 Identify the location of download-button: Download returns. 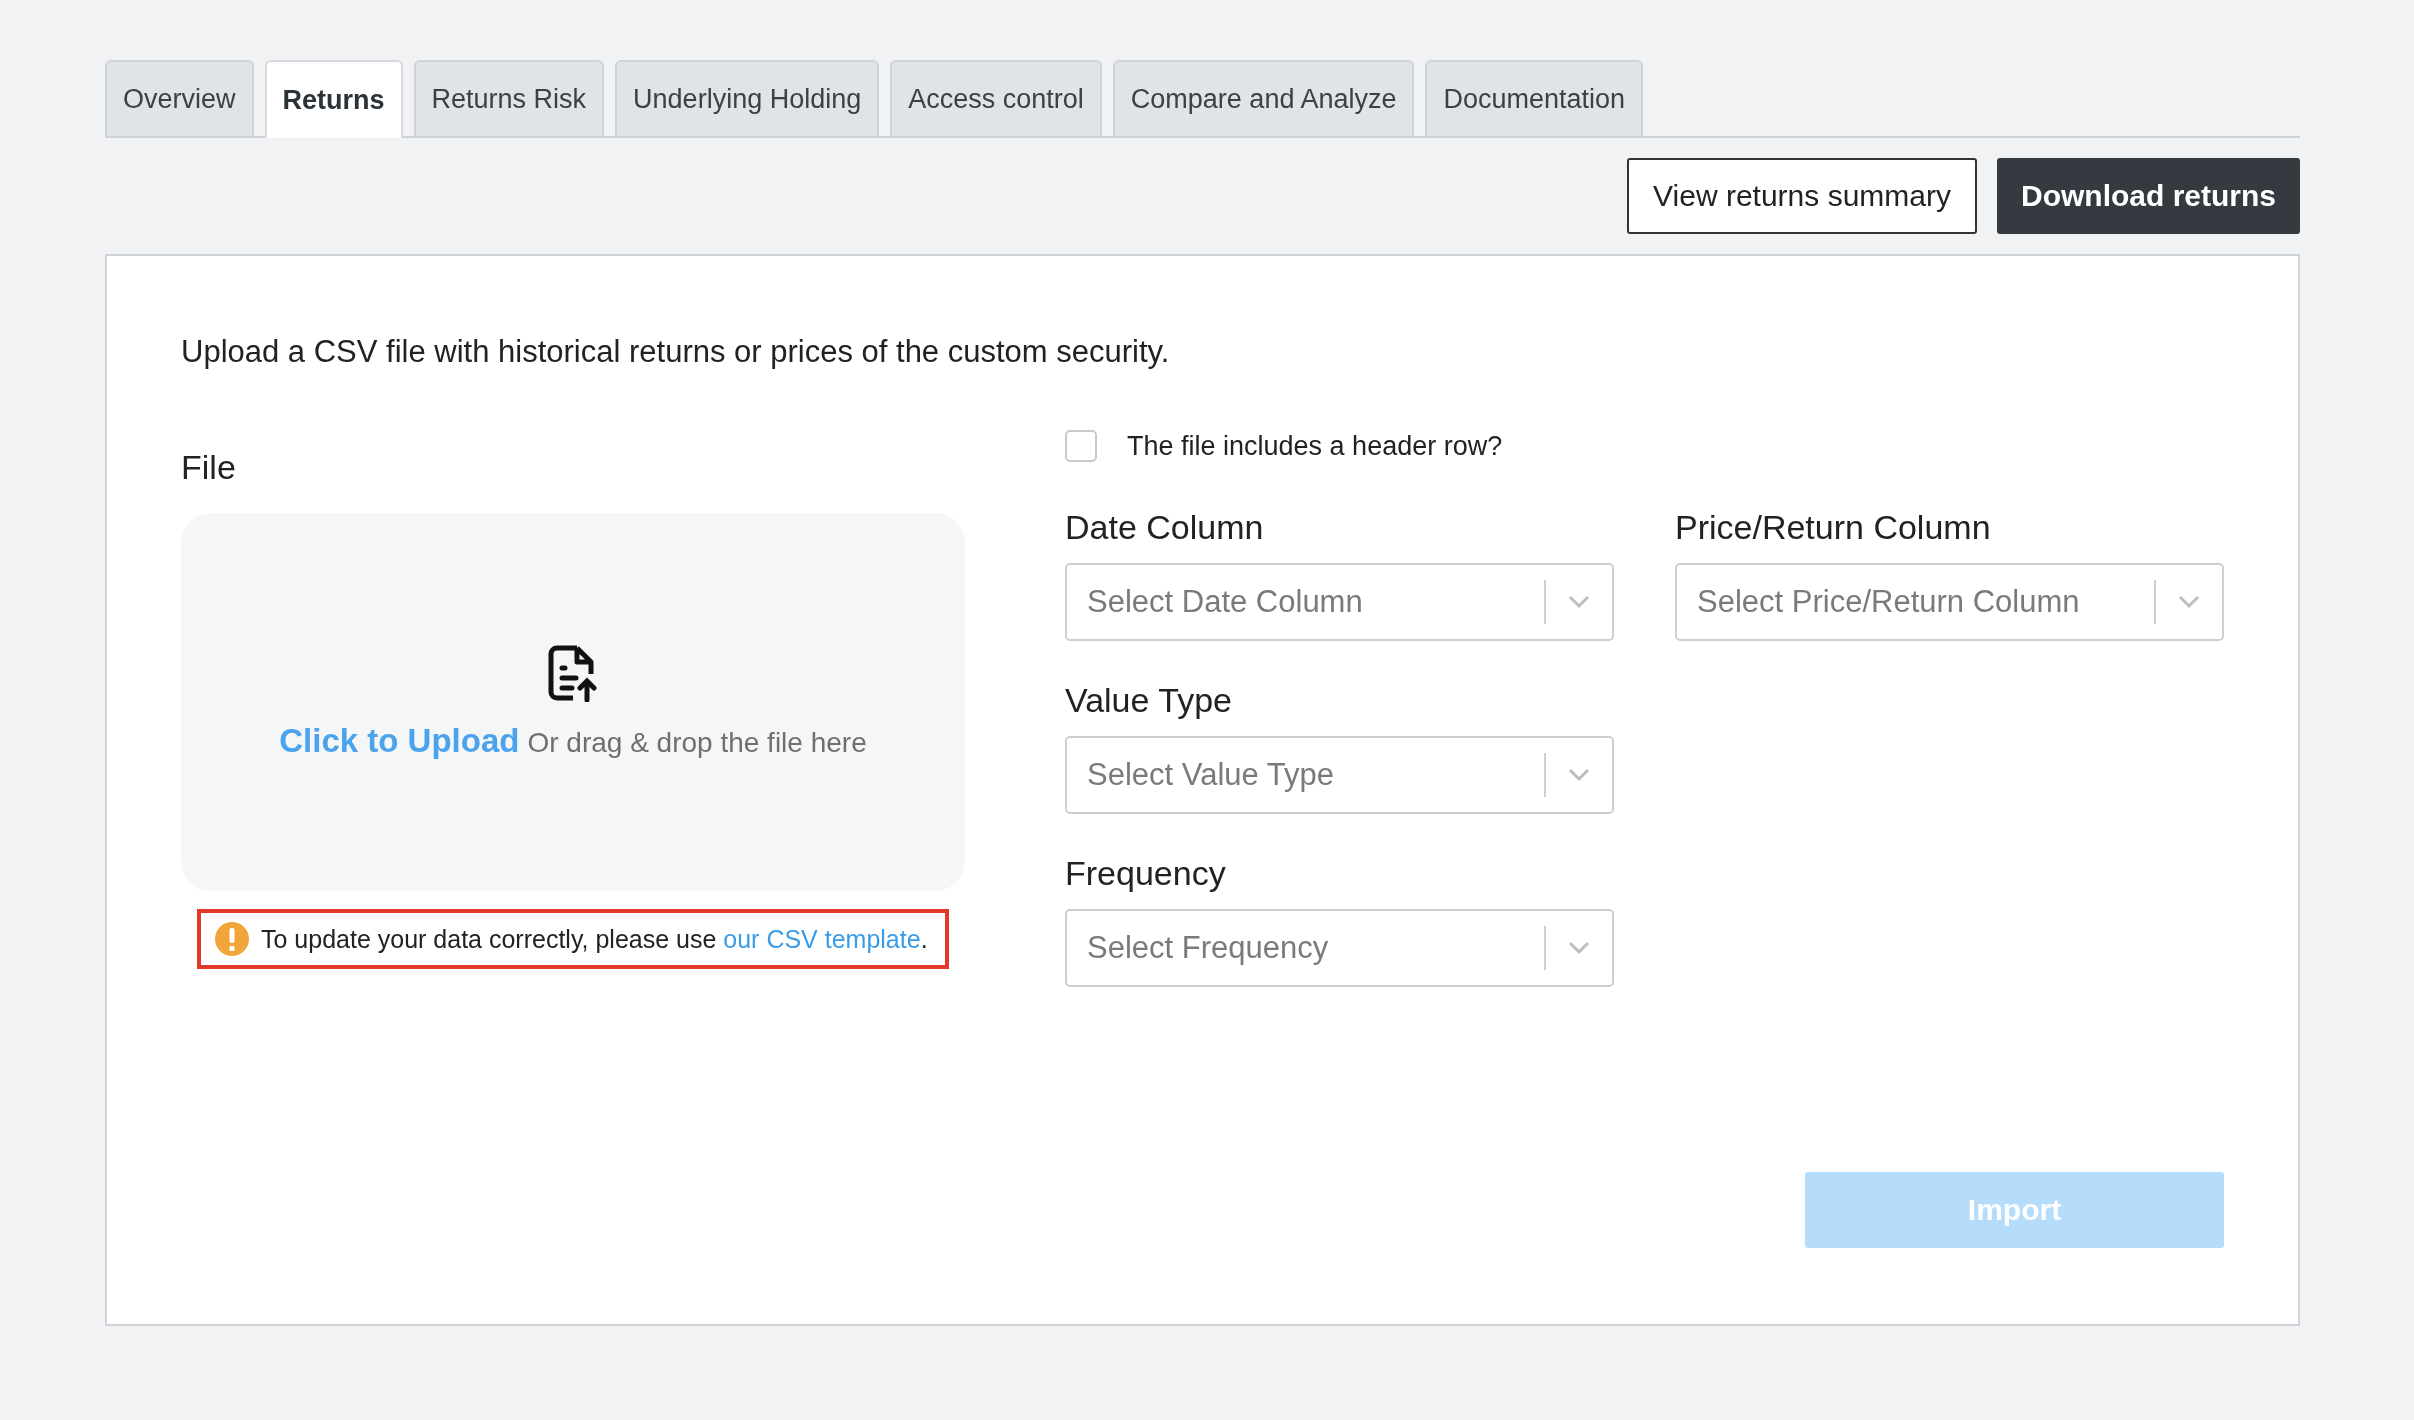
(2148, 196).